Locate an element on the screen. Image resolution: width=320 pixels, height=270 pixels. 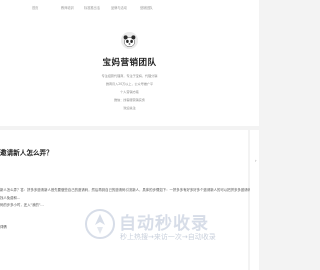
profile-description-line: 微信：找客服营销实务 is located at coordinates (129, 100).